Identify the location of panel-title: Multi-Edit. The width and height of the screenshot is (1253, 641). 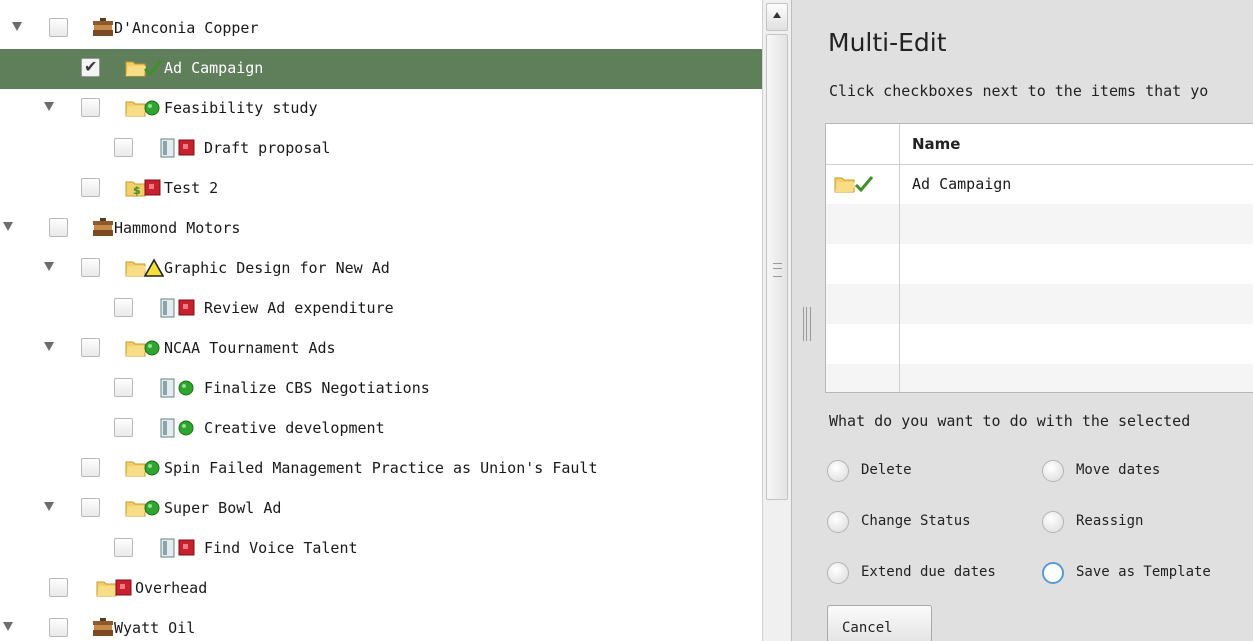
(887, 42).